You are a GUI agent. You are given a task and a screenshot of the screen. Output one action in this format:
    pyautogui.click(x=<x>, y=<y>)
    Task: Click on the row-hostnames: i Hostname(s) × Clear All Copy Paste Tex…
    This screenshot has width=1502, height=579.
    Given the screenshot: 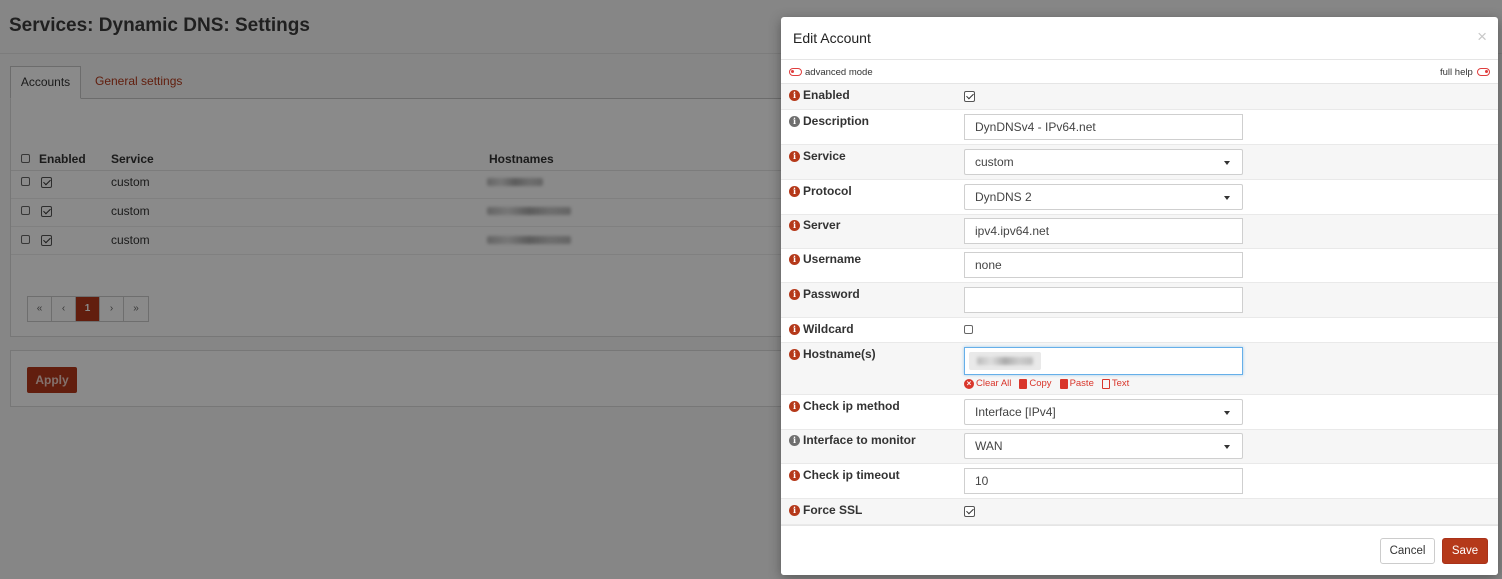 What is the action you would take?
    pyautogui.click(x=1139, y=369)
    